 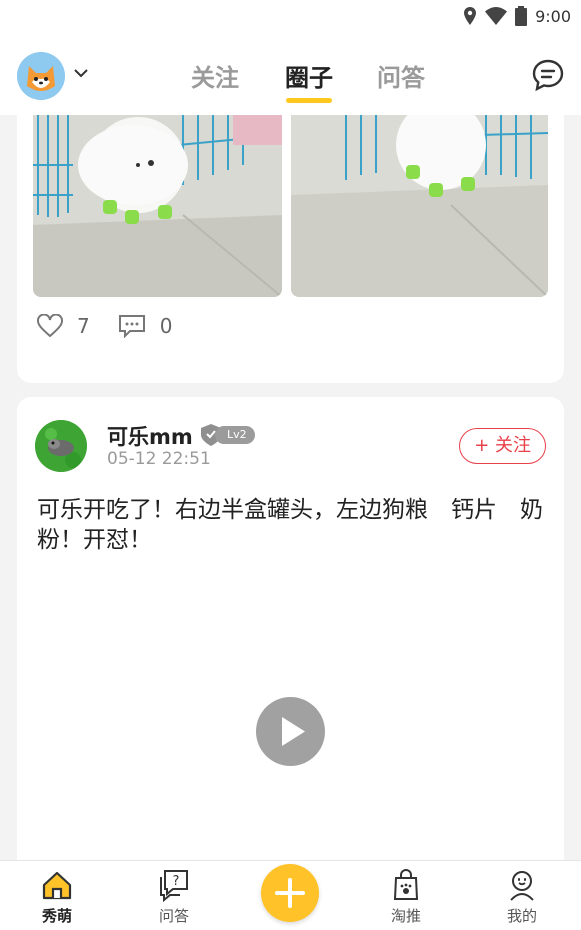 I want to click on create-post-button, so click(x=290, y=893).